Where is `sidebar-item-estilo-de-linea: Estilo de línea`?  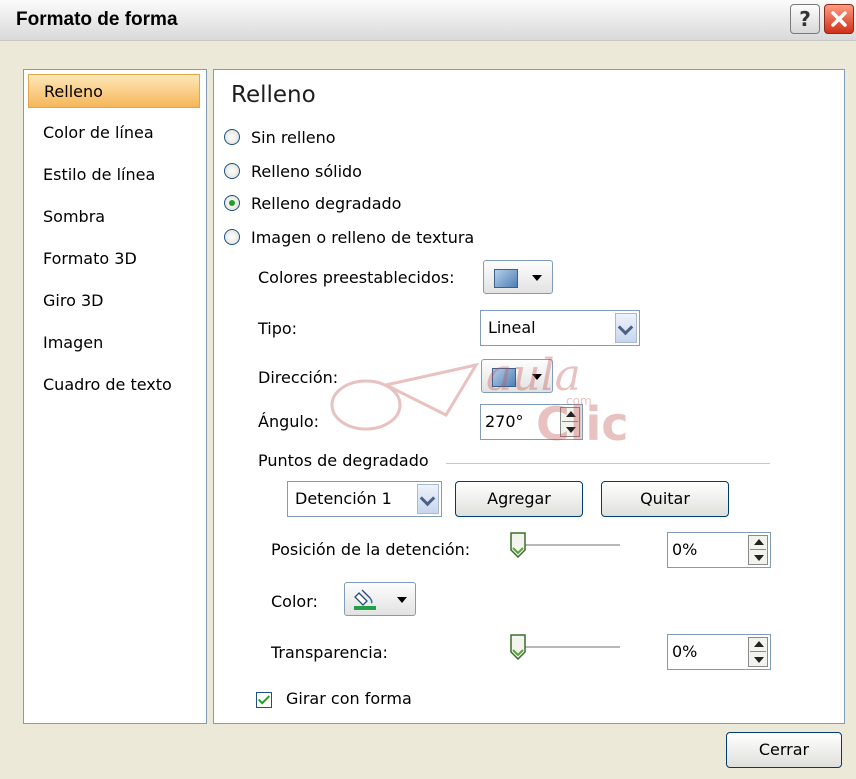 sidebar-item-estilo-de-linea: Estilo de línea is located at coordinates (114, 175).